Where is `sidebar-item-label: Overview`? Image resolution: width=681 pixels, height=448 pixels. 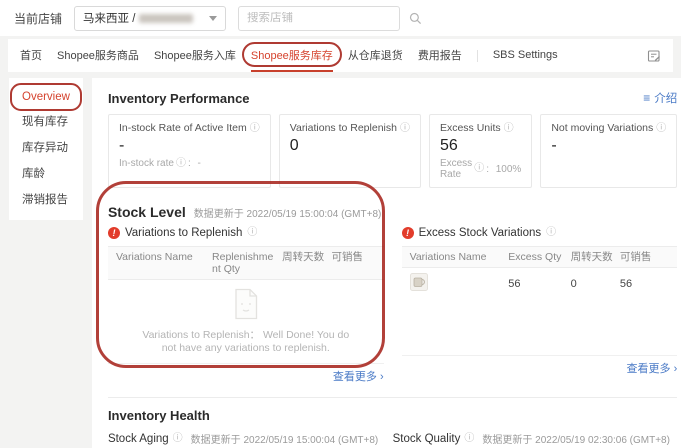
sidebar-item-label: Overview is located at coordinates (46, 97).